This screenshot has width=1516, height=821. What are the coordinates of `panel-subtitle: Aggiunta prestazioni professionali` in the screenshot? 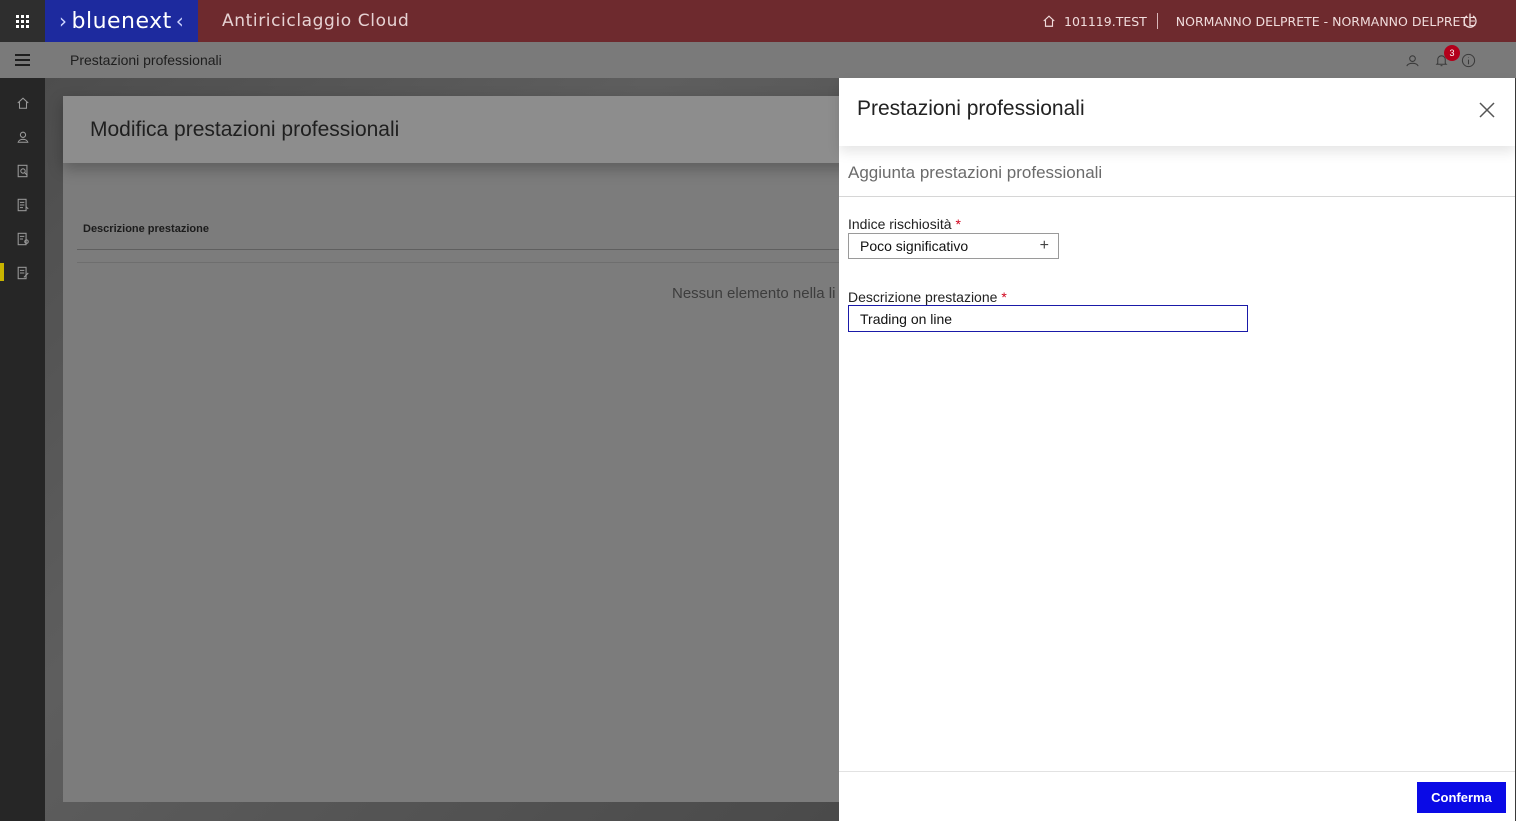 It's located at (975, 172).